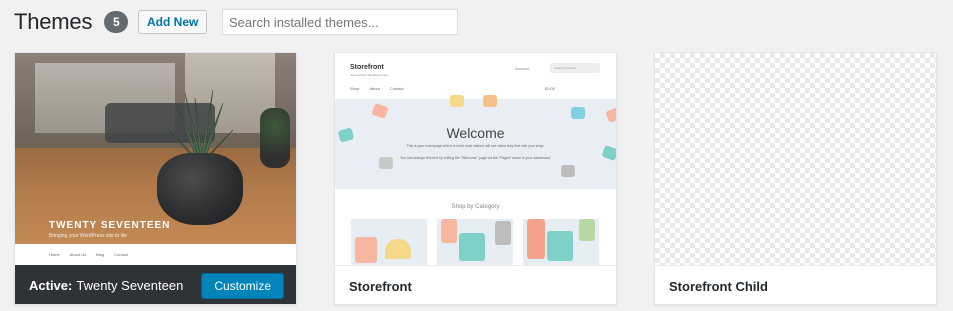 The height and width of the screenshot is (311, 953). Describe the element at coordinates (369, 75) in the screenshot. I see `preview-tagline: Just another WordPress site` at that location.